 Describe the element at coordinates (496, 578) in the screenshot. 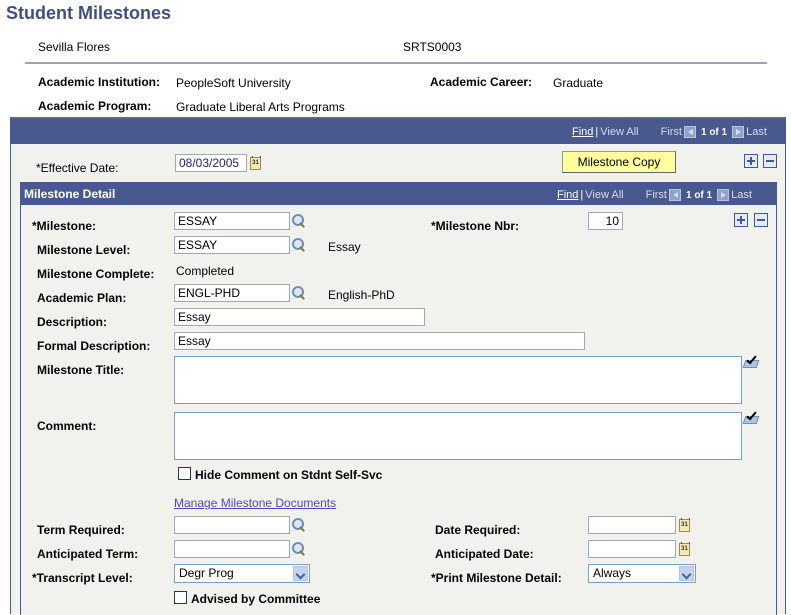

I see `print-milestone-detail-label: *Print Milestone Detail:` at that location.